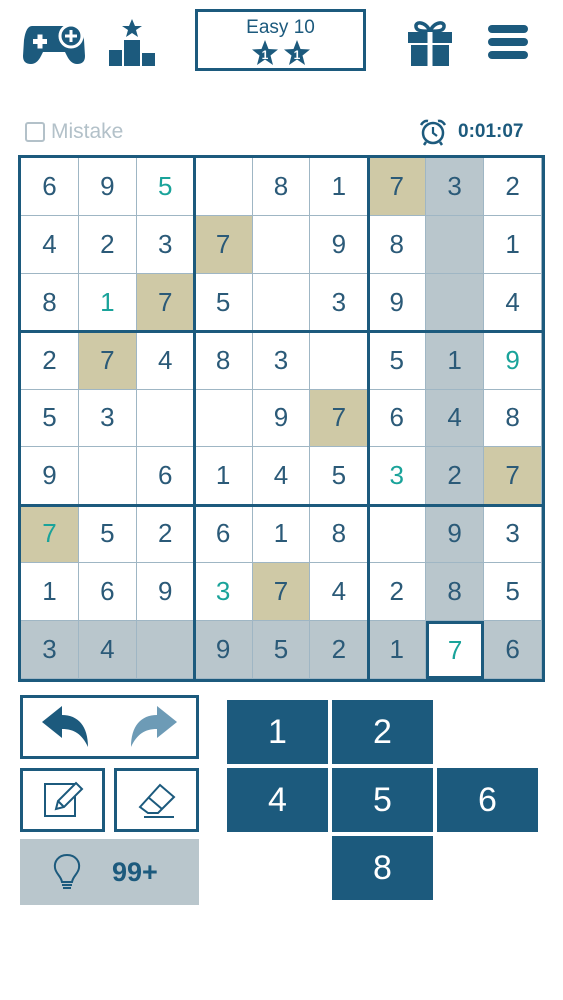  I want to click on number-button: 8, so click(382, 868).